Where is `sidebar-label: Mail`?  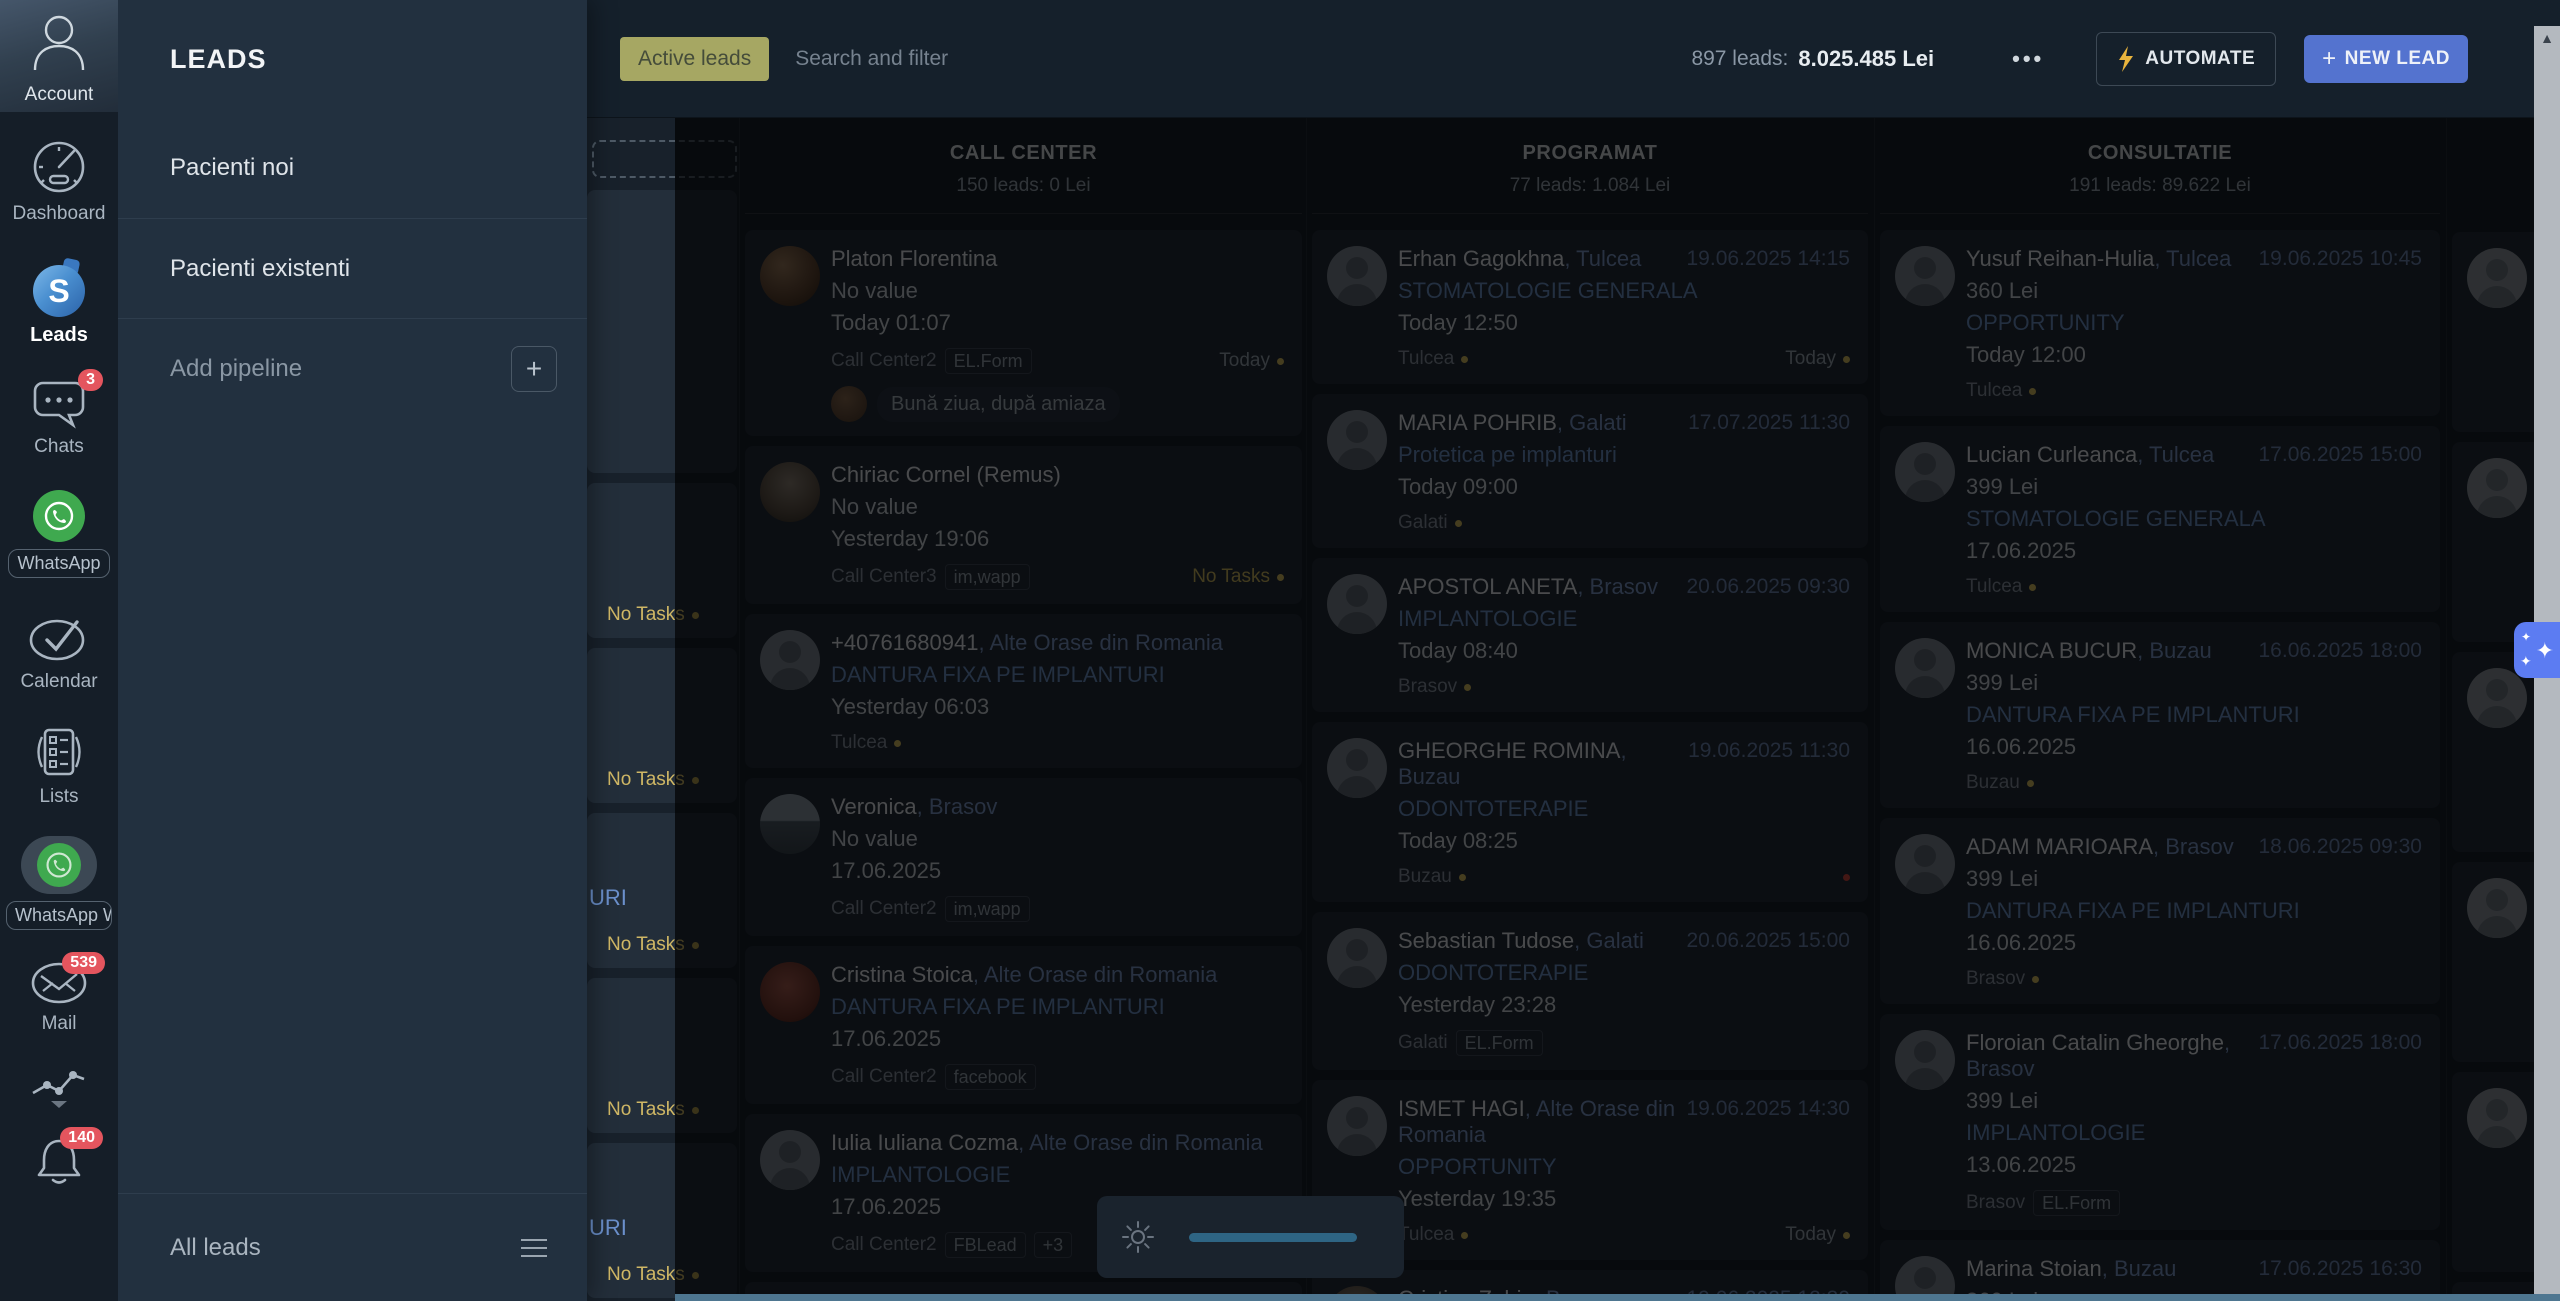
sidebar-label: Mail is located at coordinates (59, 1023).